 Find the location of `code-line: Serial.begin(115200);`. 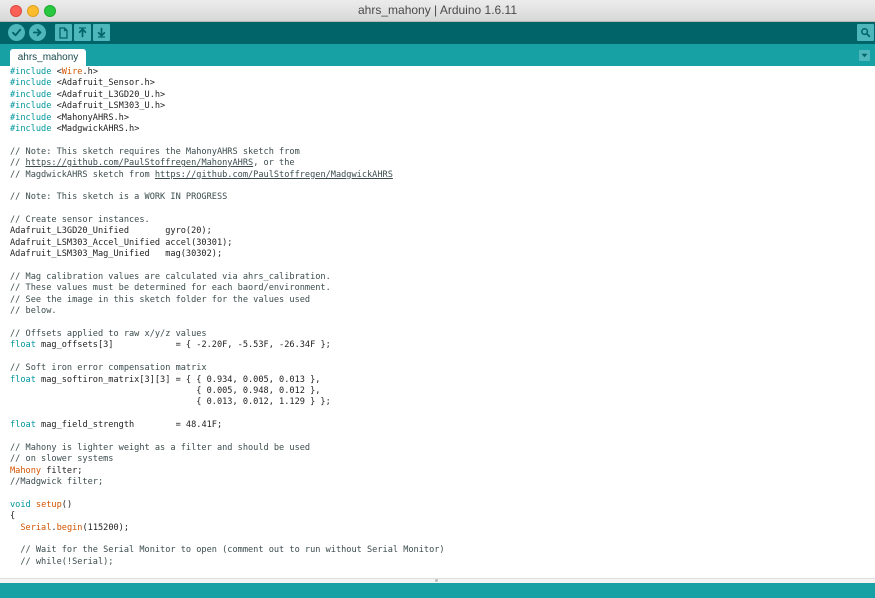

code-line: Serial.begin(115200); is located at coordinates (227, 528).